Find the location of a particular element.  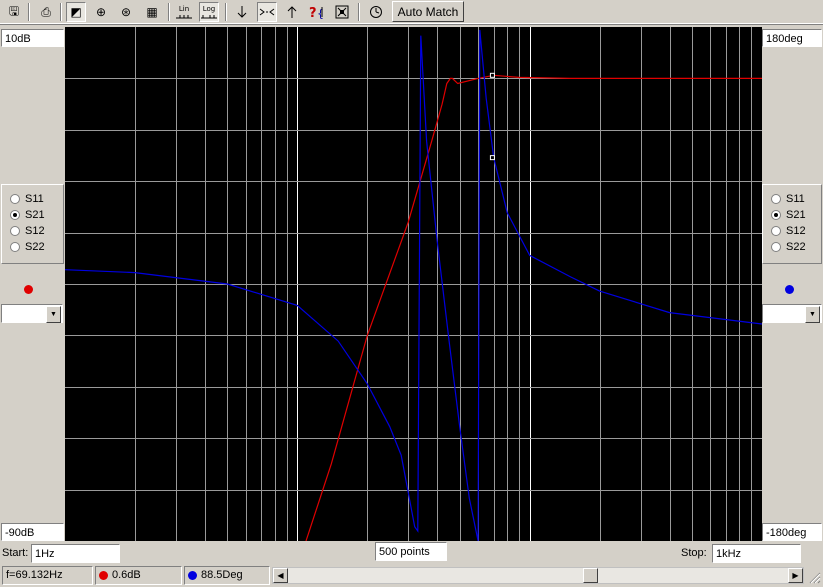

horizontal-scrollbar: ◀ ▶ is located at coordinates (538, 575).